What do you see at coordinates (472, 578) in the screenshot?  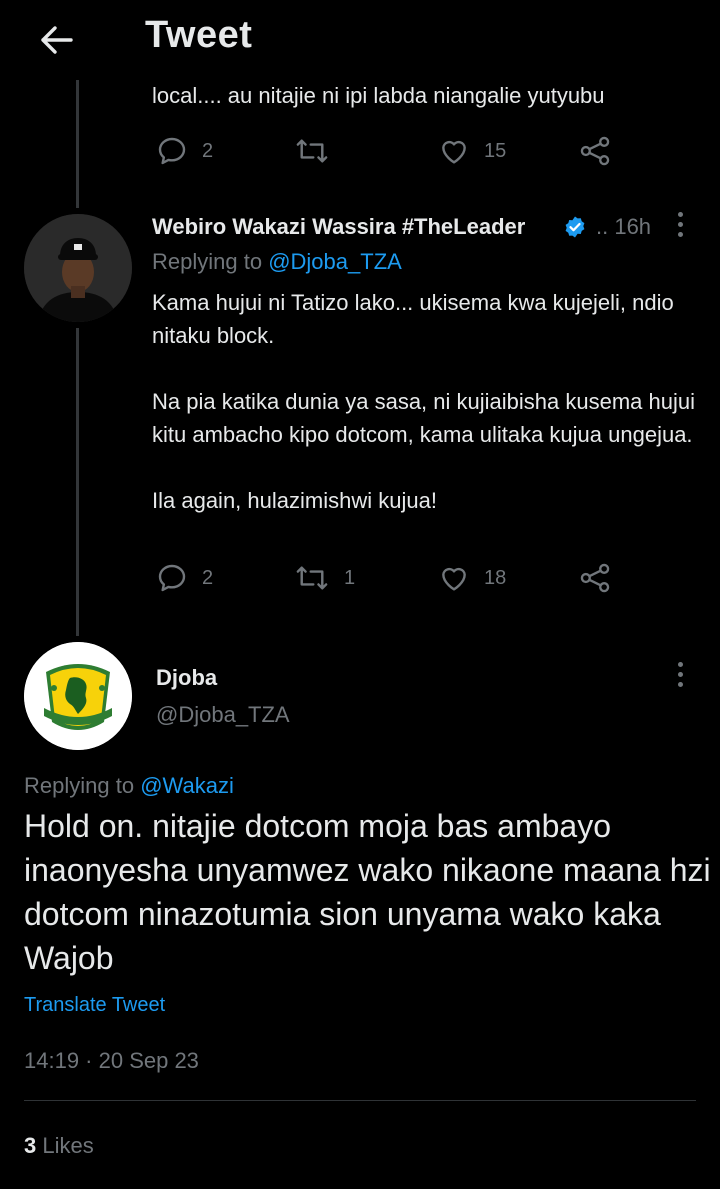 I see `like-button: 18` at bounding box center [472, 578].